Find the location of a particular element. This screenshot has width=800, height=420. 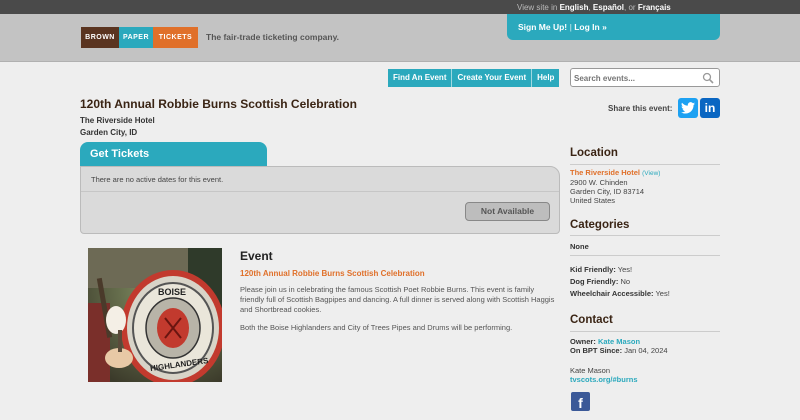

location-country: United States is located at coordinates (593, 200).